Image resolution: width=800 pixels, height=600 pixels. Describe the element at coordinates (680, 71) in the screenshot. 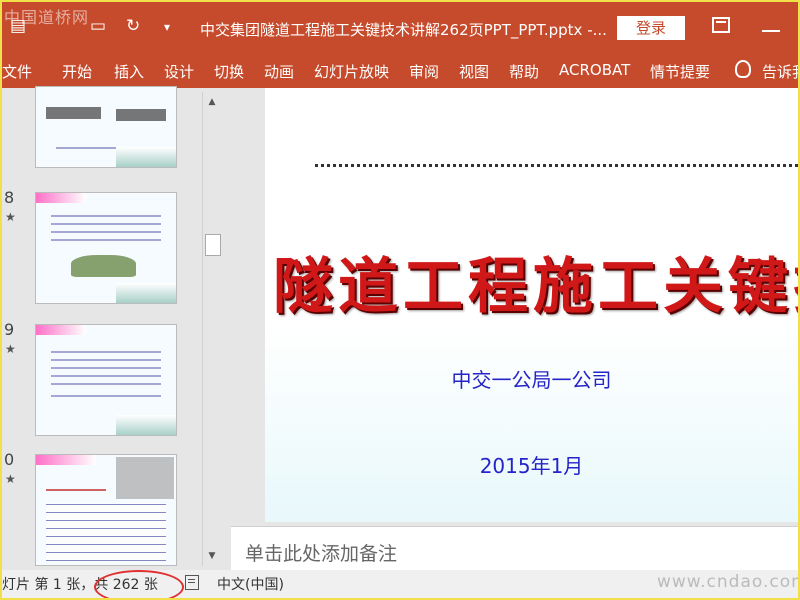

I see `tab-storyboard: 情节提要` at that location.